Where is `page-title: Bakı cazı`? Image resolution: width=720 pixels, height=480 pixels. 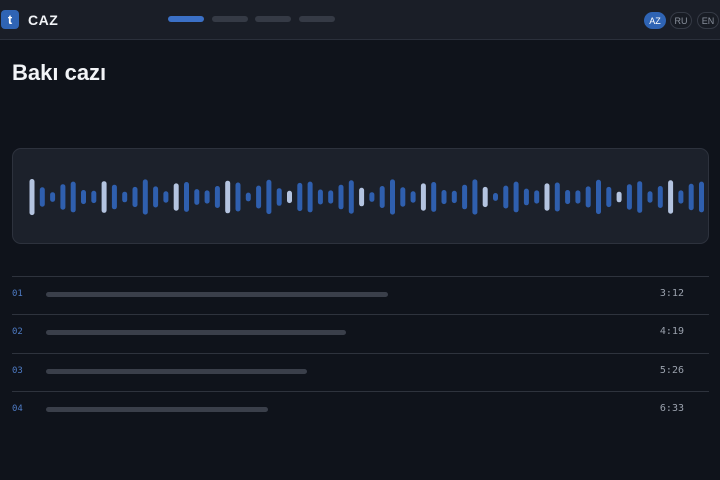
page-title: Bakı cazı is located at coordinates (59, 72).